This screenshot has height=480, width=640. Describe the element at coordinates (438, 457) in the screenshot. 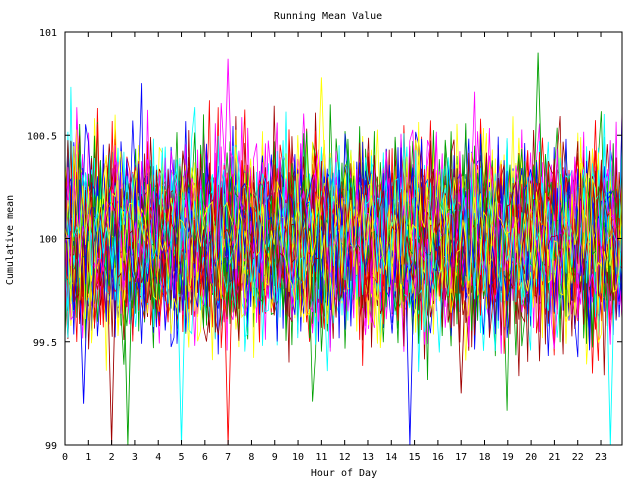

I see `x-tick-label: 16` at that location.